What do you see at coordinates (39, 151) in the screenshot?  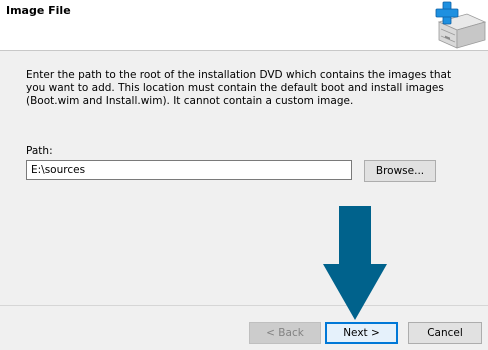 I see `path-label: Path:` at bounding box center [39, 151].